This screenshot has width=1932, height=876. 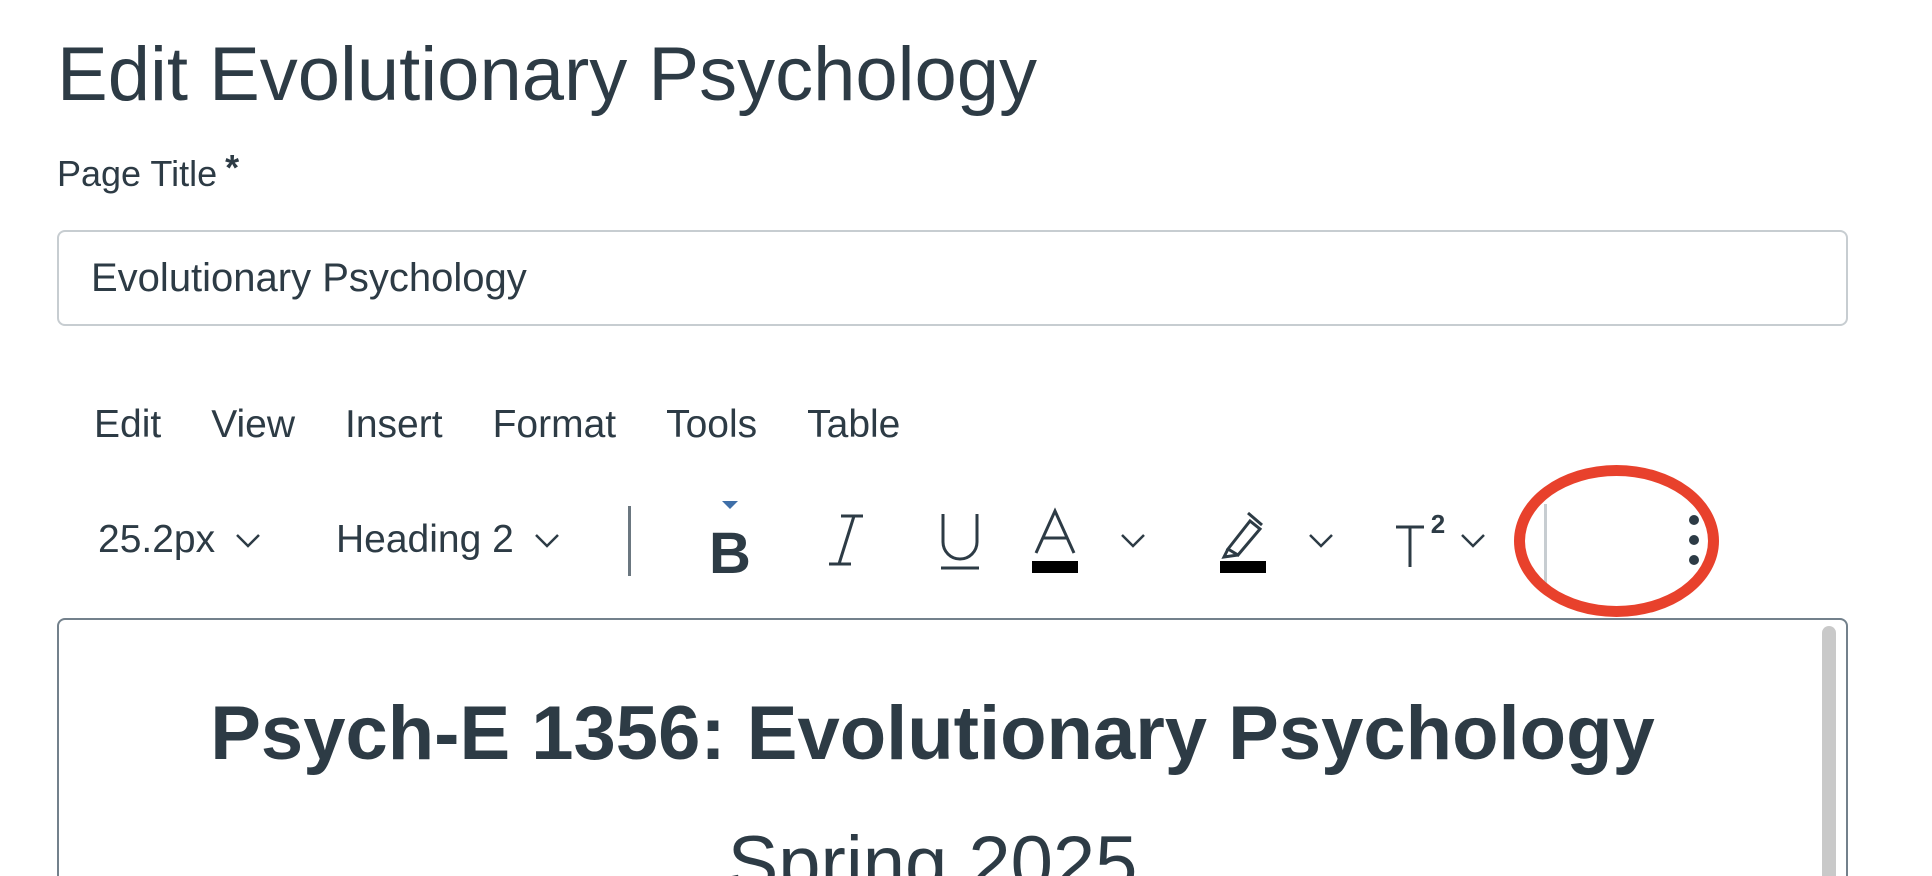 What do you see at coordinates (1277, 540) in the screenshot?
I see `highlight-color-button` at bounding box center [1277, 540].